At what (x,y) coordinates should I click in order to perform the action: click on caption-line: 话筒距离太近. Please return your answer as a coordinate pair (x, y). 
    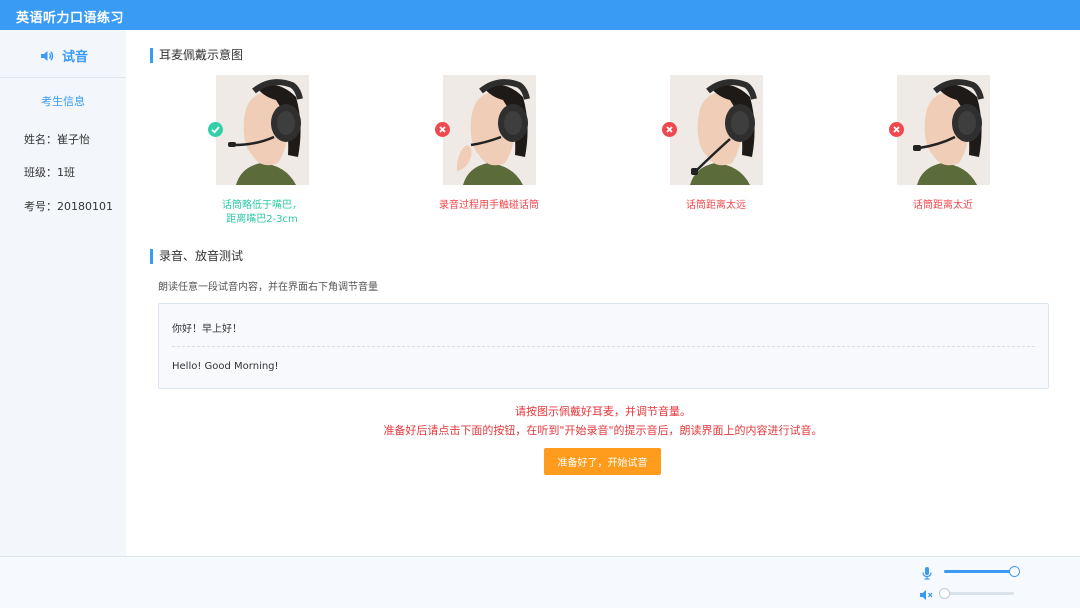
    Looking at the image, I should click on (943, 205).